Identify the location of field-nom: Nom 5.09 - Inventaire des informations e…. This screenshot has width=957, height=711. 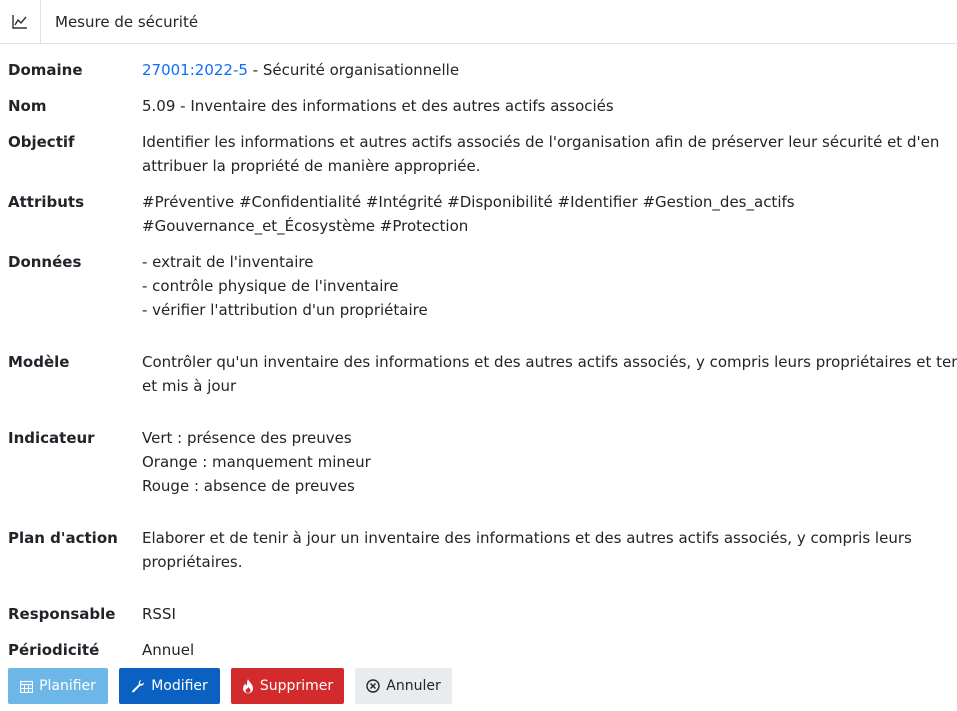
(478, 106).